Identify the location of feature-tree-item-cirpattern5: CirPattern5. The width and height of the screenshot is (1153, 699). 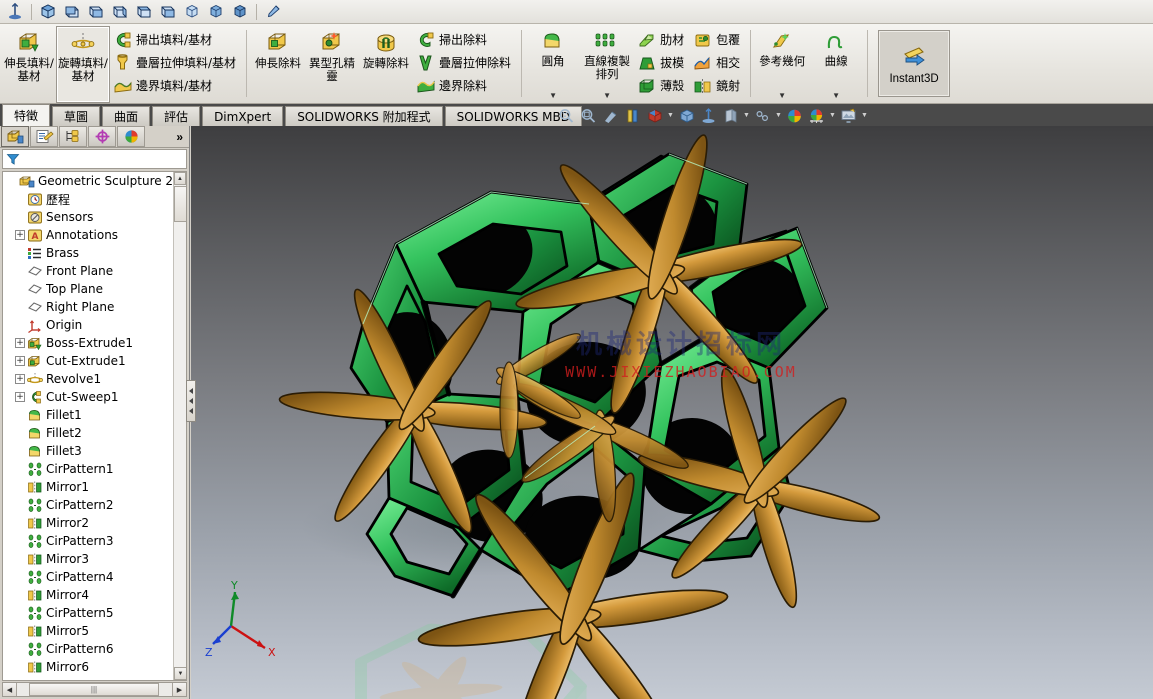
(88, 613).